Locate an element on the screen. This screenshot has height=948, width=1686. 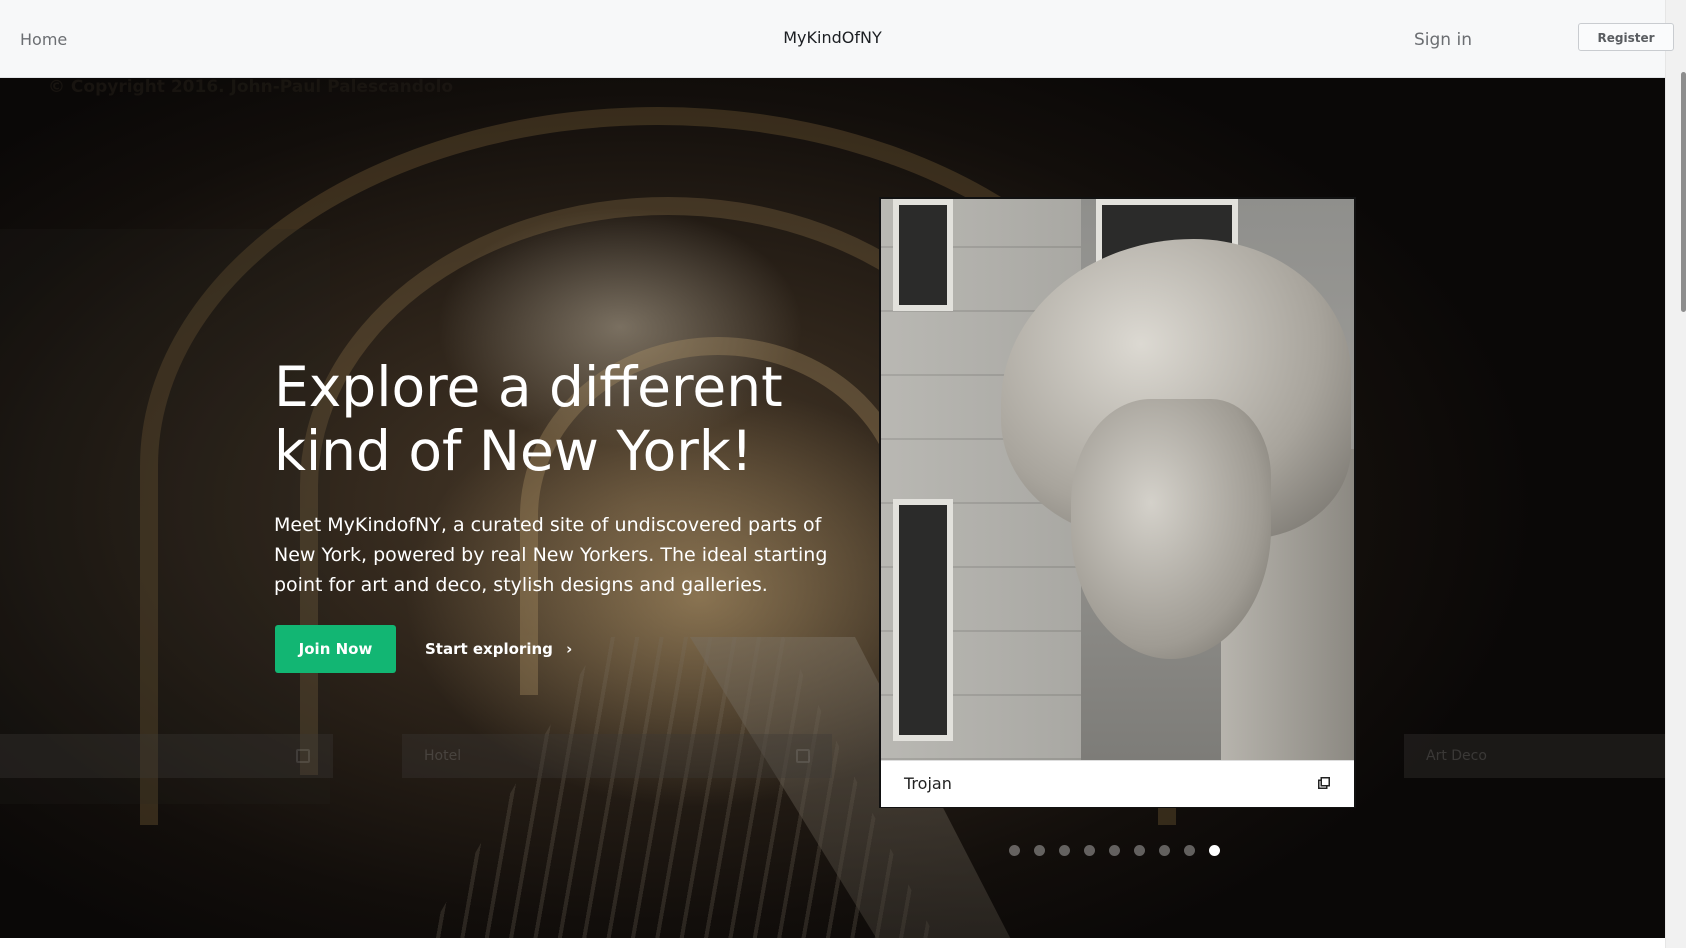
scrollbar is located at coordinates (1675, 474).